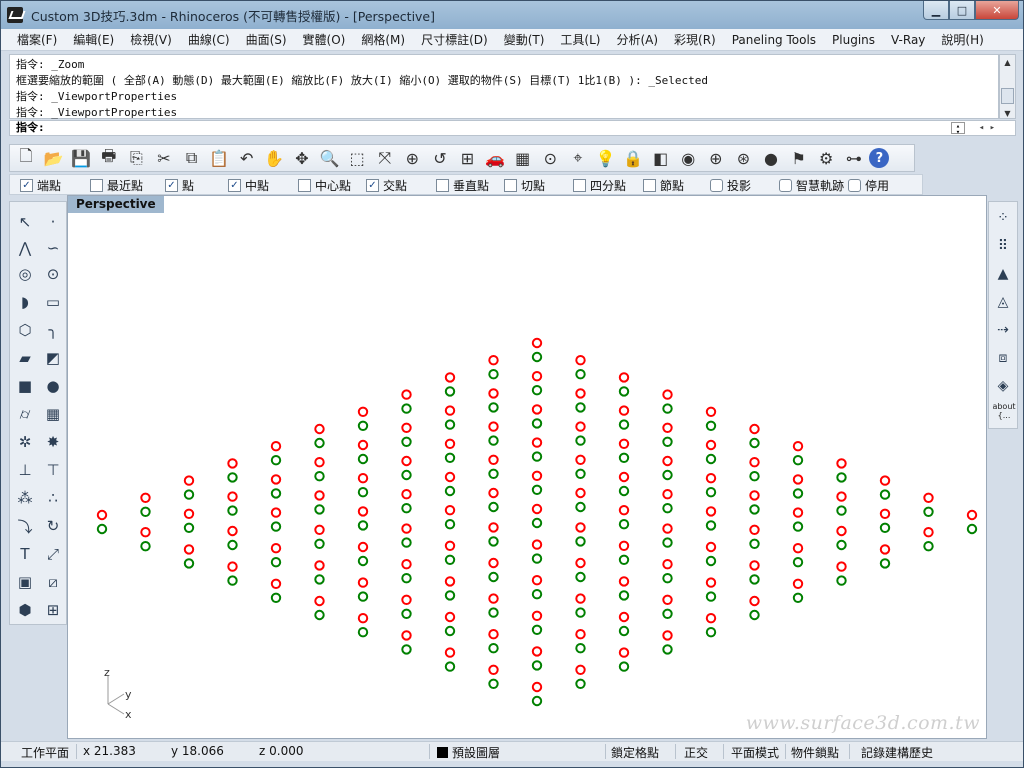  I want to click on join-icon: ∴, so click(53, 498).